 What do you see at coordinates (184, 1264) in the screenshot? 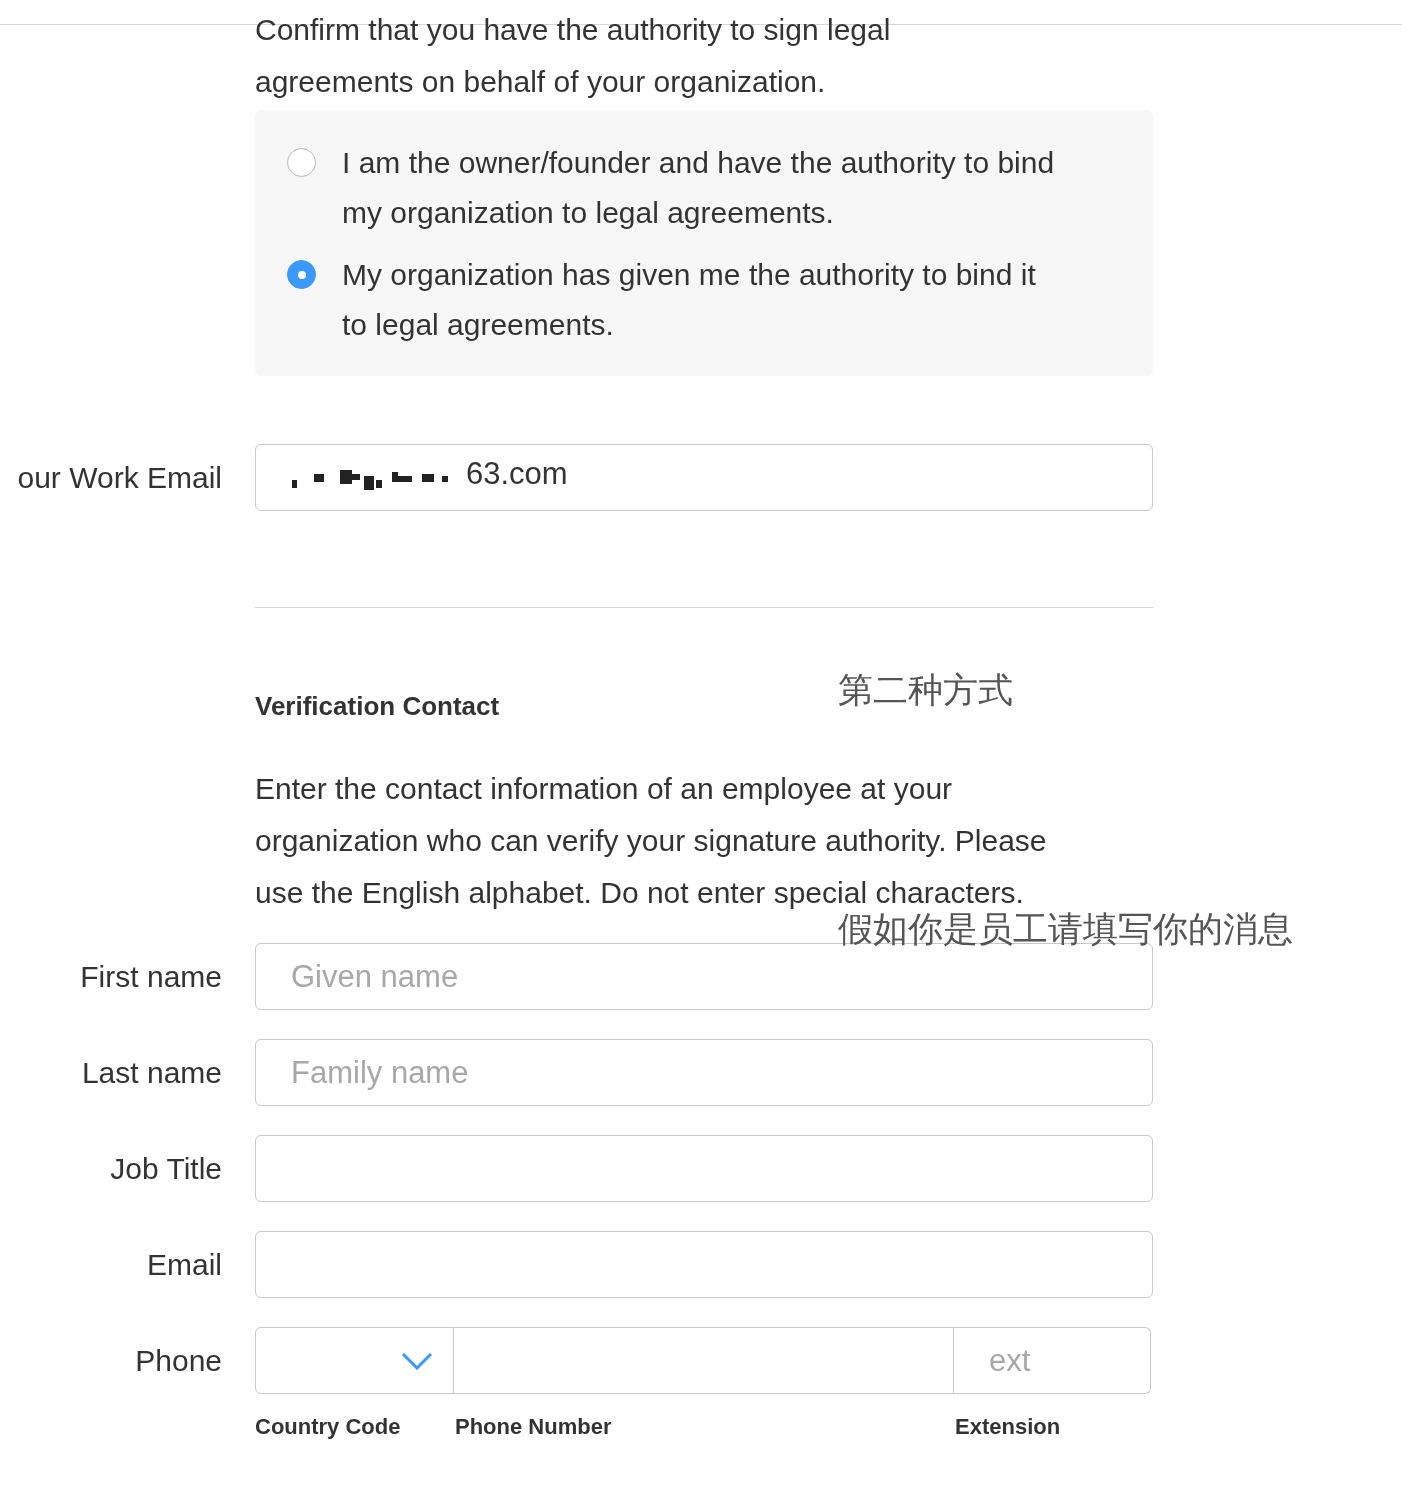
I see `field-label: Email` at bounding box center [184, 1264].